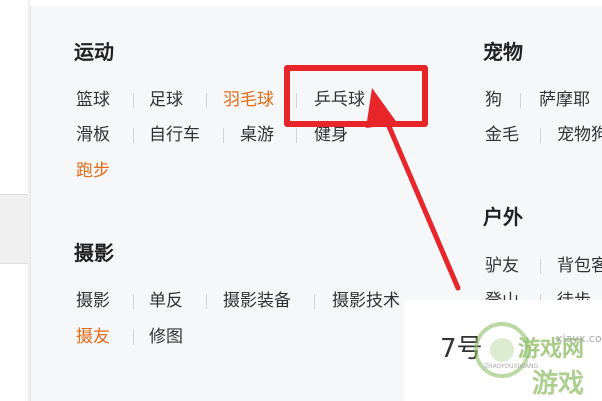 Image resolution: width=602 pixels, height=401 pixels. Describe the element at coordinates (93, 301) in the screenshot. I see `tag-photography: 摄影` at that location.